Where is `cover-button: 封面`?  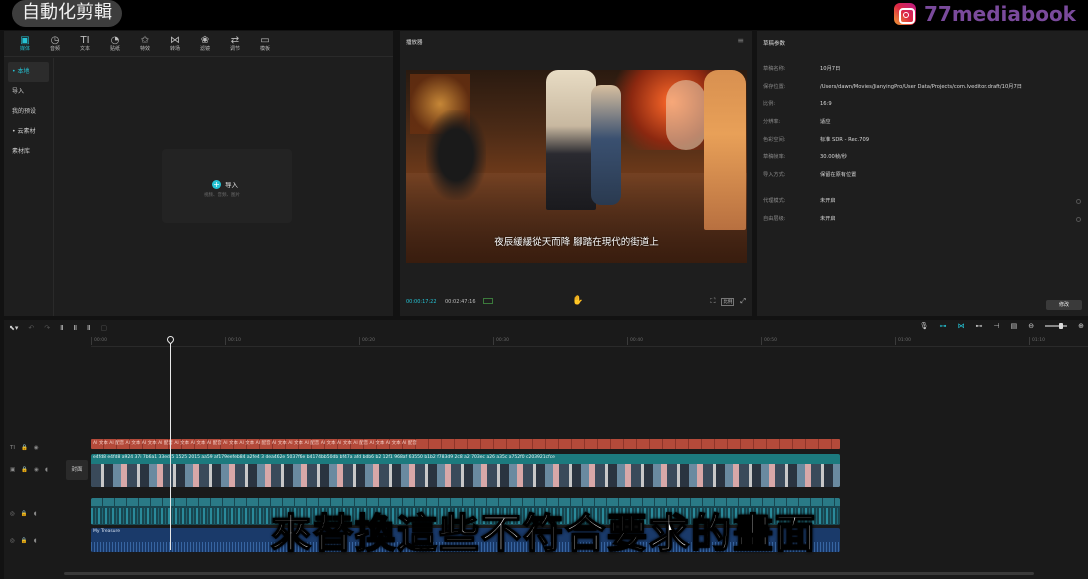
cover-button: 封面 is located at coordinates (77, 470).